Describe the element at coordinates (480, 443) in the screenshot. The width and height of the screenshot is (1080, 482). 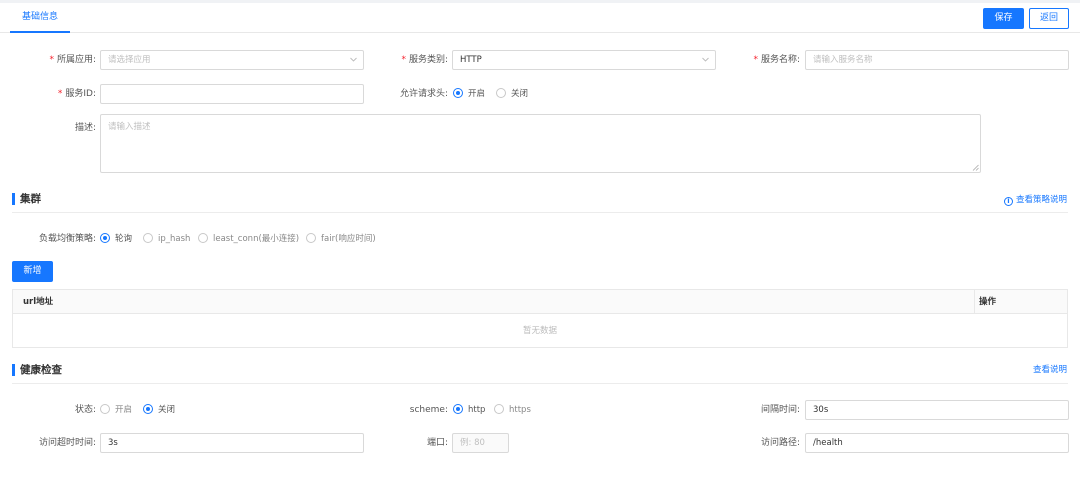
I see `port-input: 例: 80` at that location.